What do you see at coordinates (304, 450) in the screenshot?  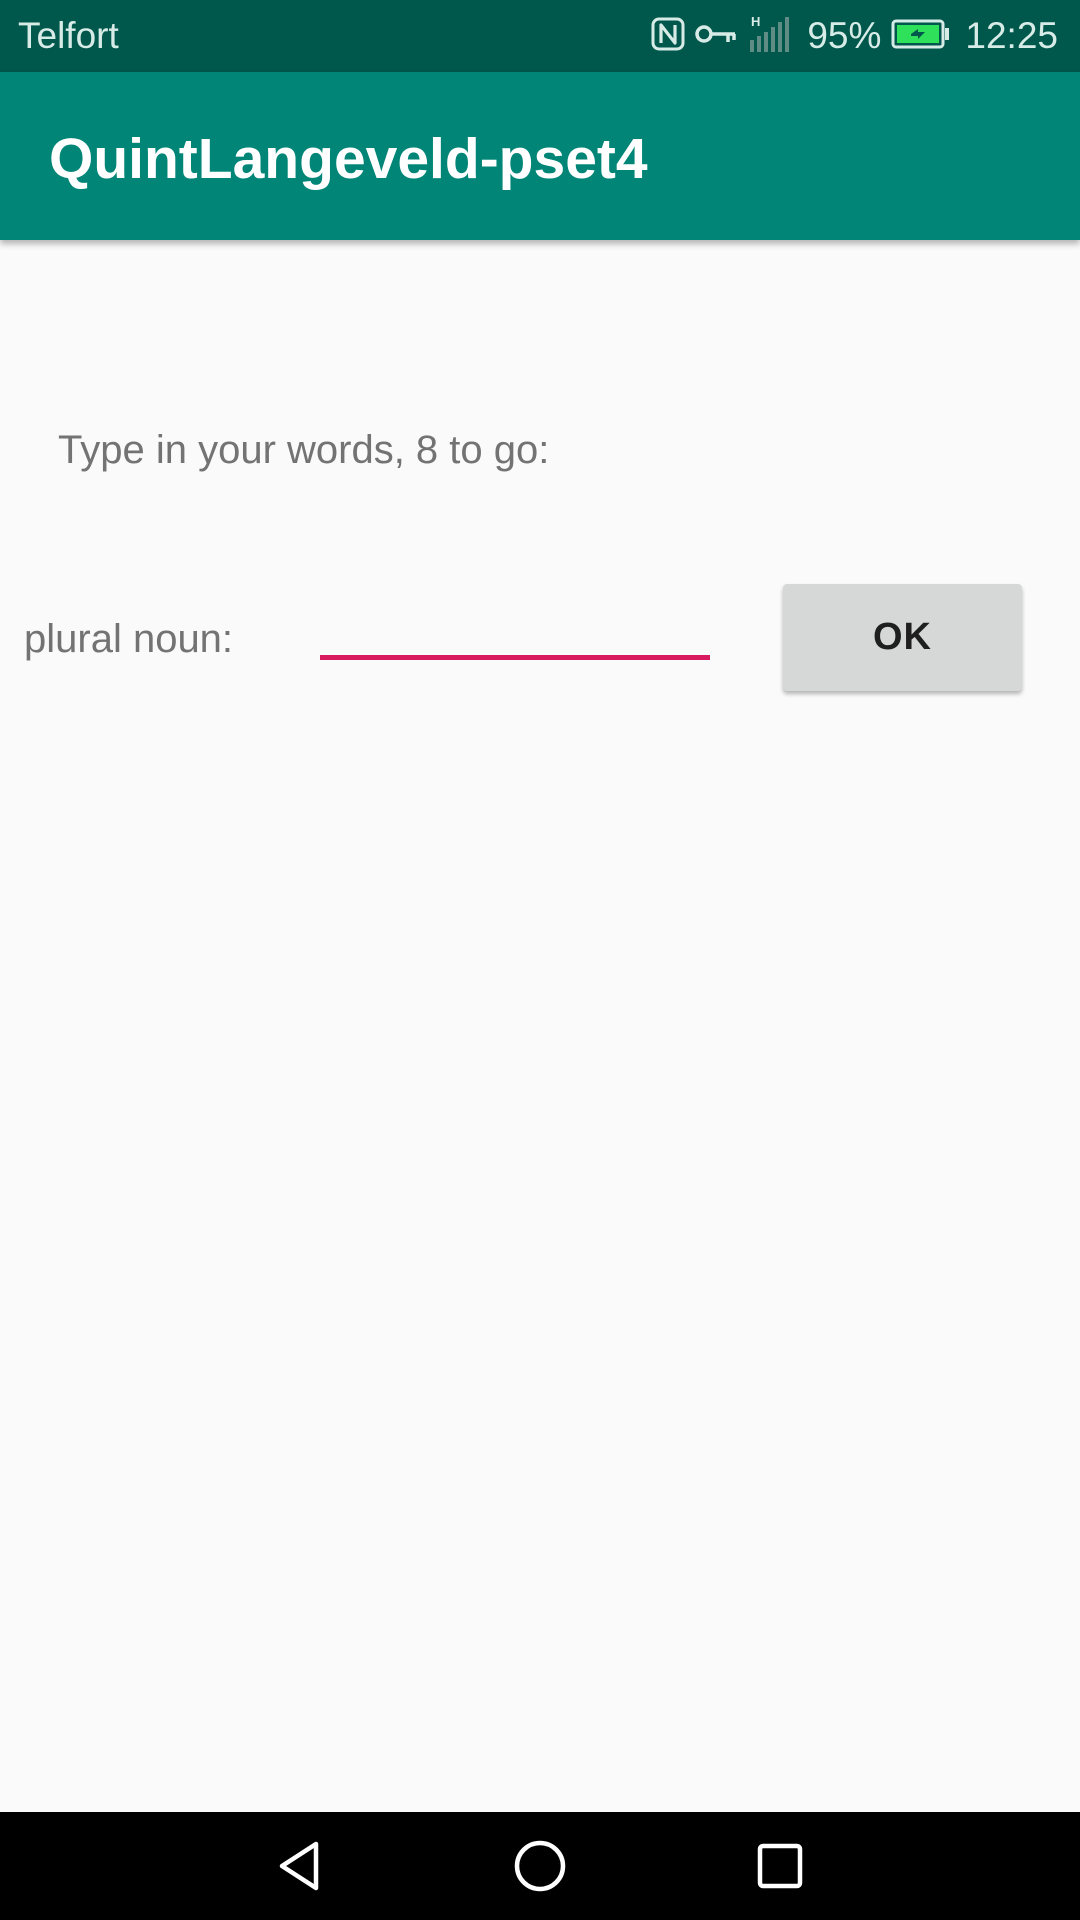 I see `words-remaining-prompt: Type in your words, 8 to go:` at bounding box center [304, 450].